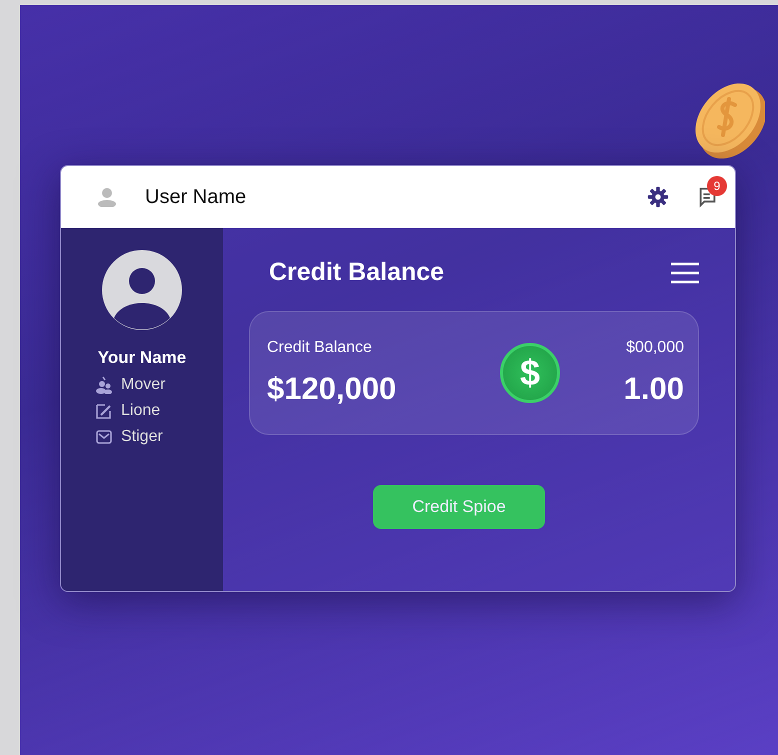 The width and height of the screenshot is (778, 755). What do you see at coordinates (331, 389) in the screenshot?
I see `balance-amount: $120,000` at bounding box center [331, 389].